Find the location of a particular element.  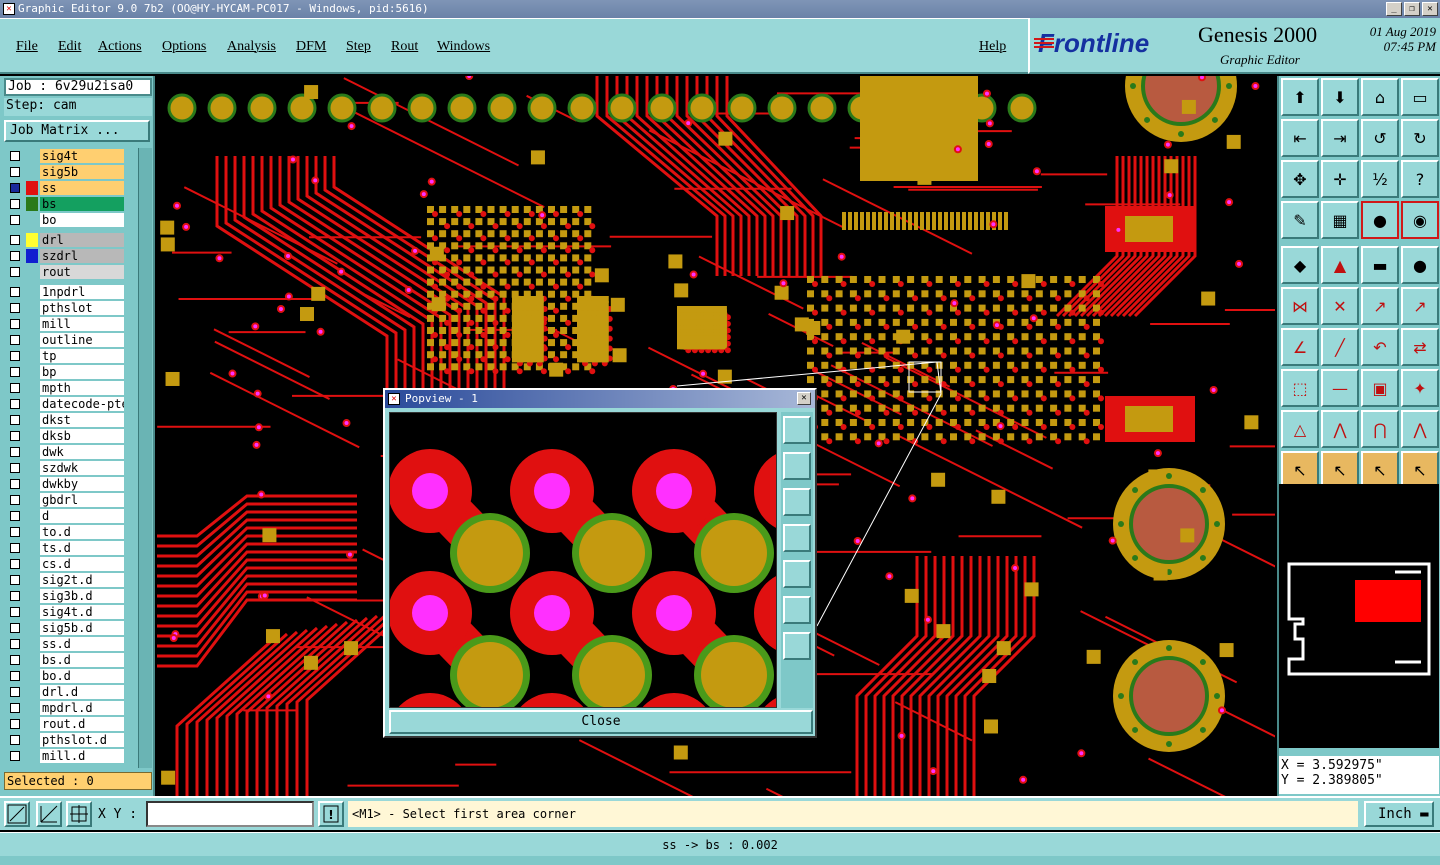

popview-zoom-view is located at coordinates (583, 560).